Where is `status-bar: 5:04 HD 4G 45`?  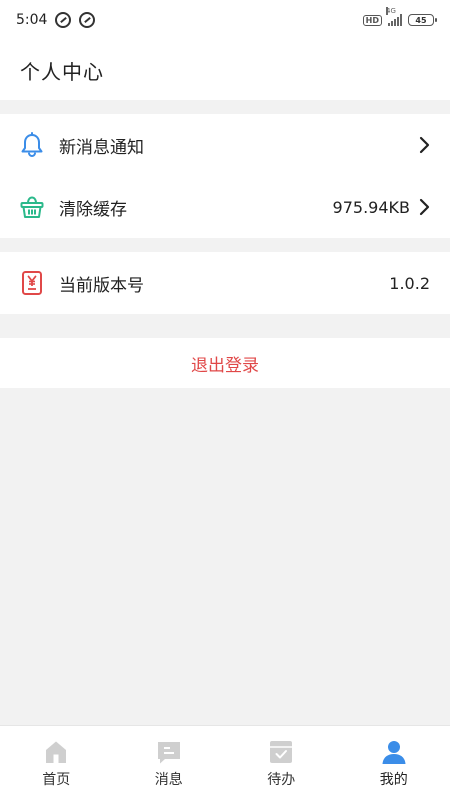 status-bar: 5:04 HD 4G 45 is located at coordinates (225, 20).